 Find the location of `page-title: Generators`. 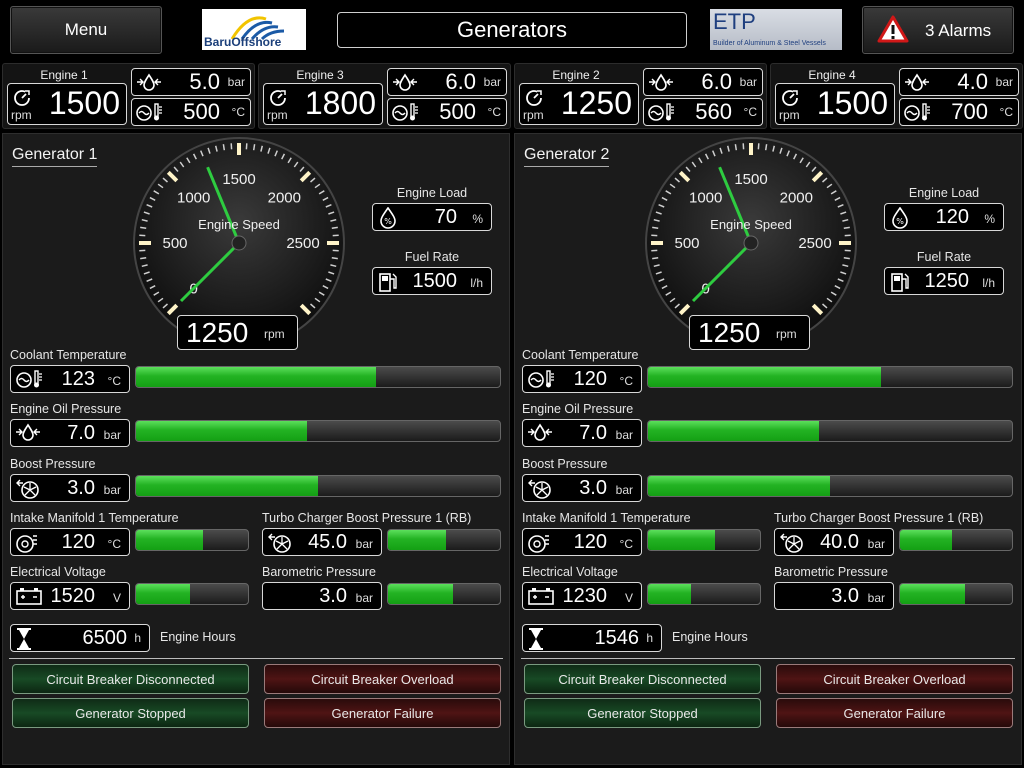

page-title: Generators is located at coordinates (512, 30).